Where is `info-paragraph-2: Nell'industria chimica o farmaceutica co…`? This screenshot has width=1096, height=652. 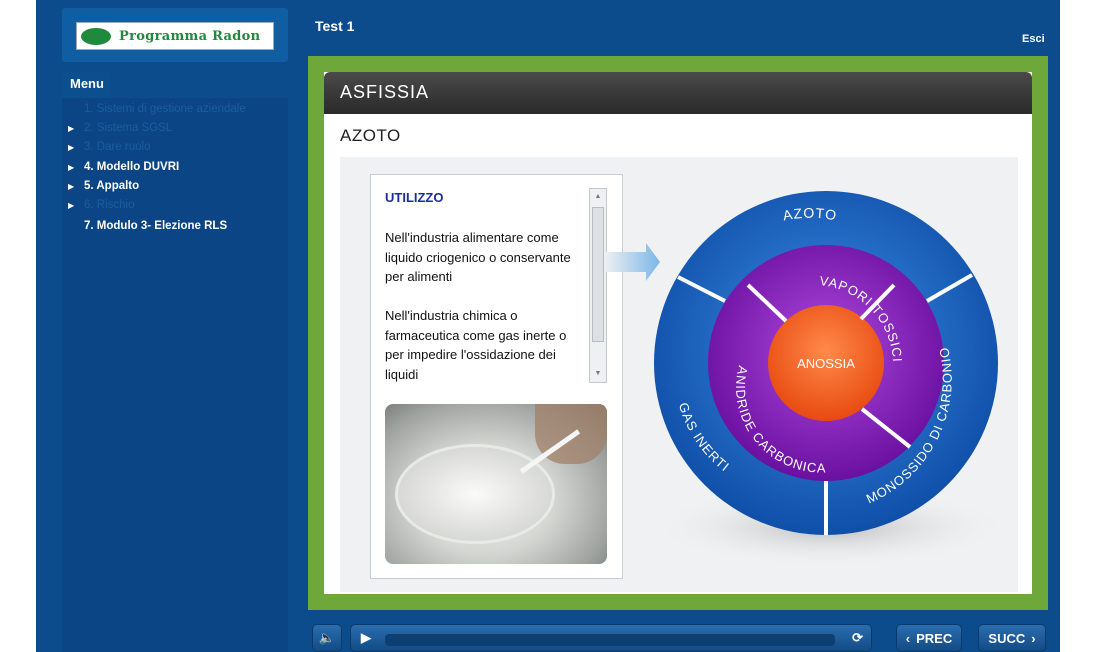
info-paragraph-2: Nell'industria chimica o farmaceutica co… is located at coordinates (476, 345).